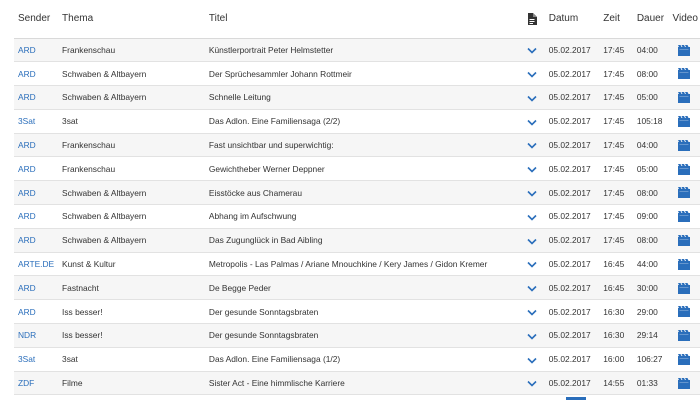  What do you see at coordinates (274, 121) in the screenshot?
I see `titel-cell: Das Adlon. Eine Familiensaga (2/2)` at bounding box center [274, 121].